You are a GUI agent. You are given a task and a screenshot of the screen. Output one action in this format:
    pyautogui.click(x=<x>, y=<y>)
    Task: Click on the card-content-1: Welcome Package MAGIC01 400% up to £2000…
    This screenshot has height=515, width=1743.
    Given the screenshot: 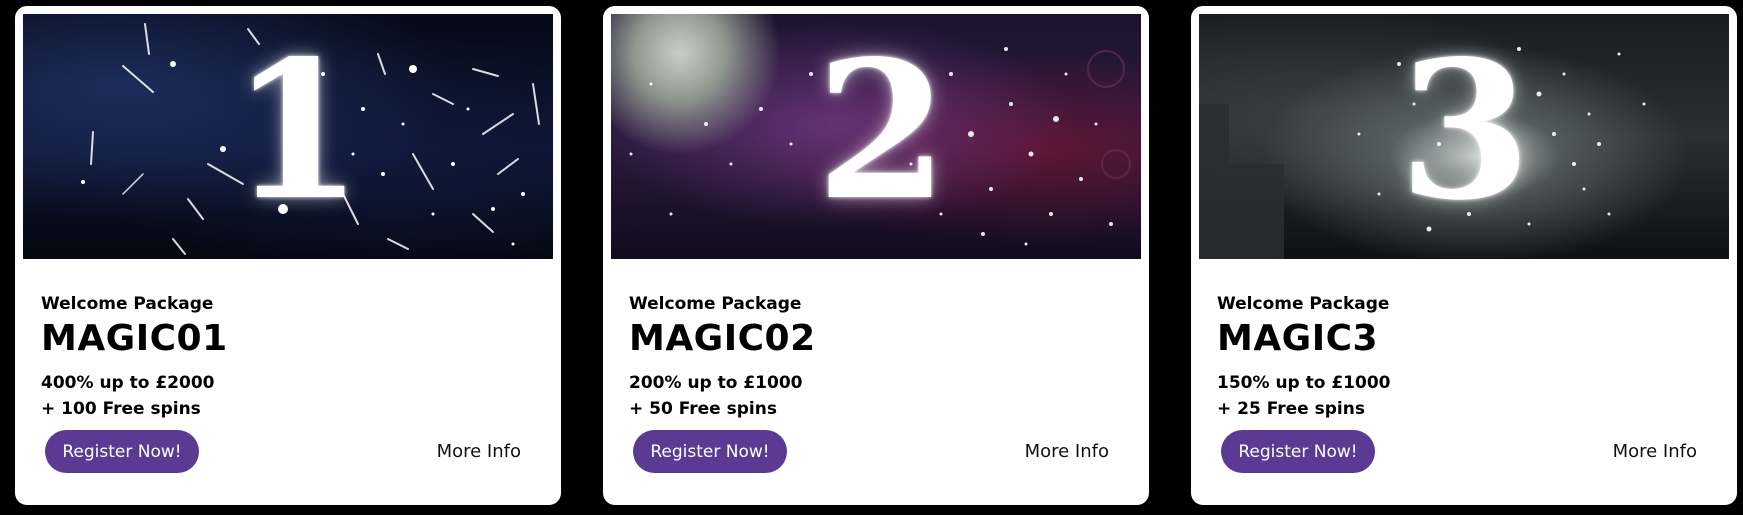 What is the action you would take?
    pyautogui.click(x=288, y=358)
    